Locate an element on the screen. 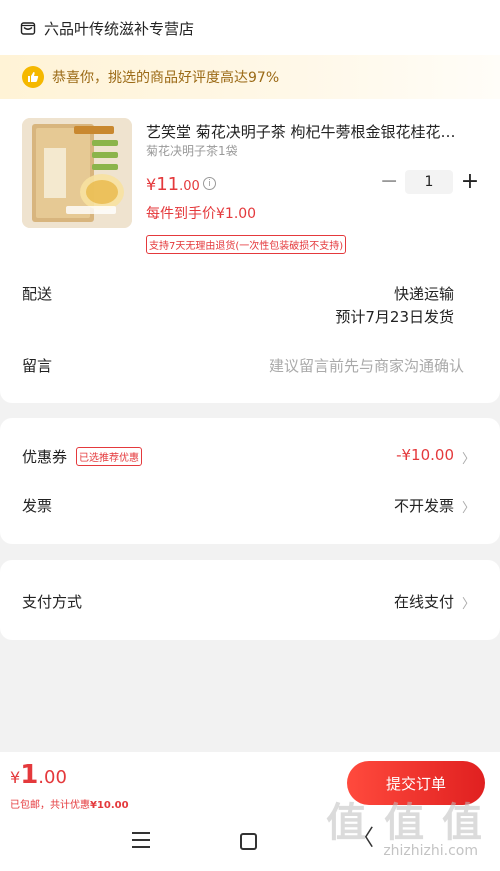 The image size is (500, 871). coupon-value: -¥10.00 is located at coordinates (425, 455).